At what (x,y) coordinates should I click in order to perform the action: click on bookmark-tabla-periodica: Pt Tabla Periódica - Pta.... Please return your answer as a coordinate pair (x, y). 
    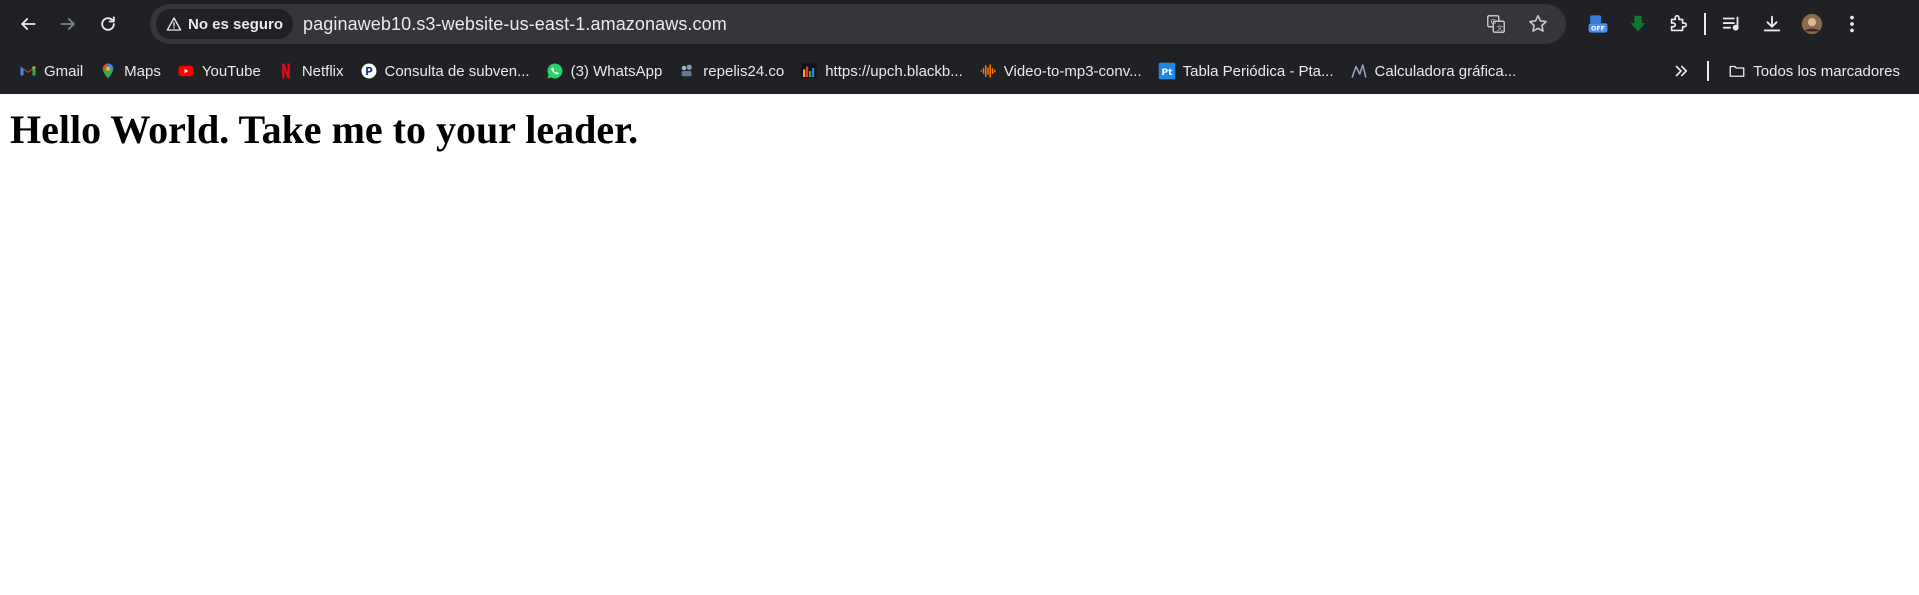
    Looking at the image, I should click on (1246, 71).